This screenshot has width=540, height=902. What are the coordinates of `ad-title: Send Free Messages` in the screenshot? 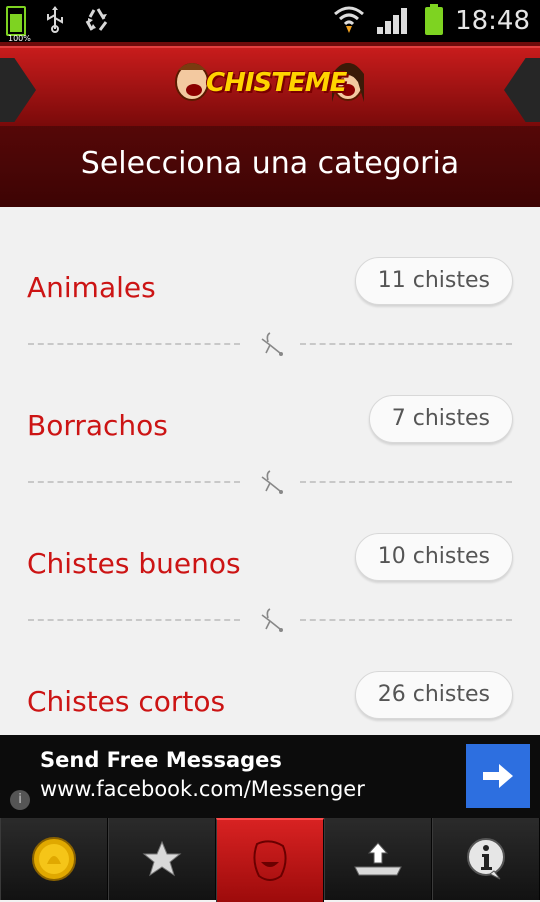 It's located at (161, 760).